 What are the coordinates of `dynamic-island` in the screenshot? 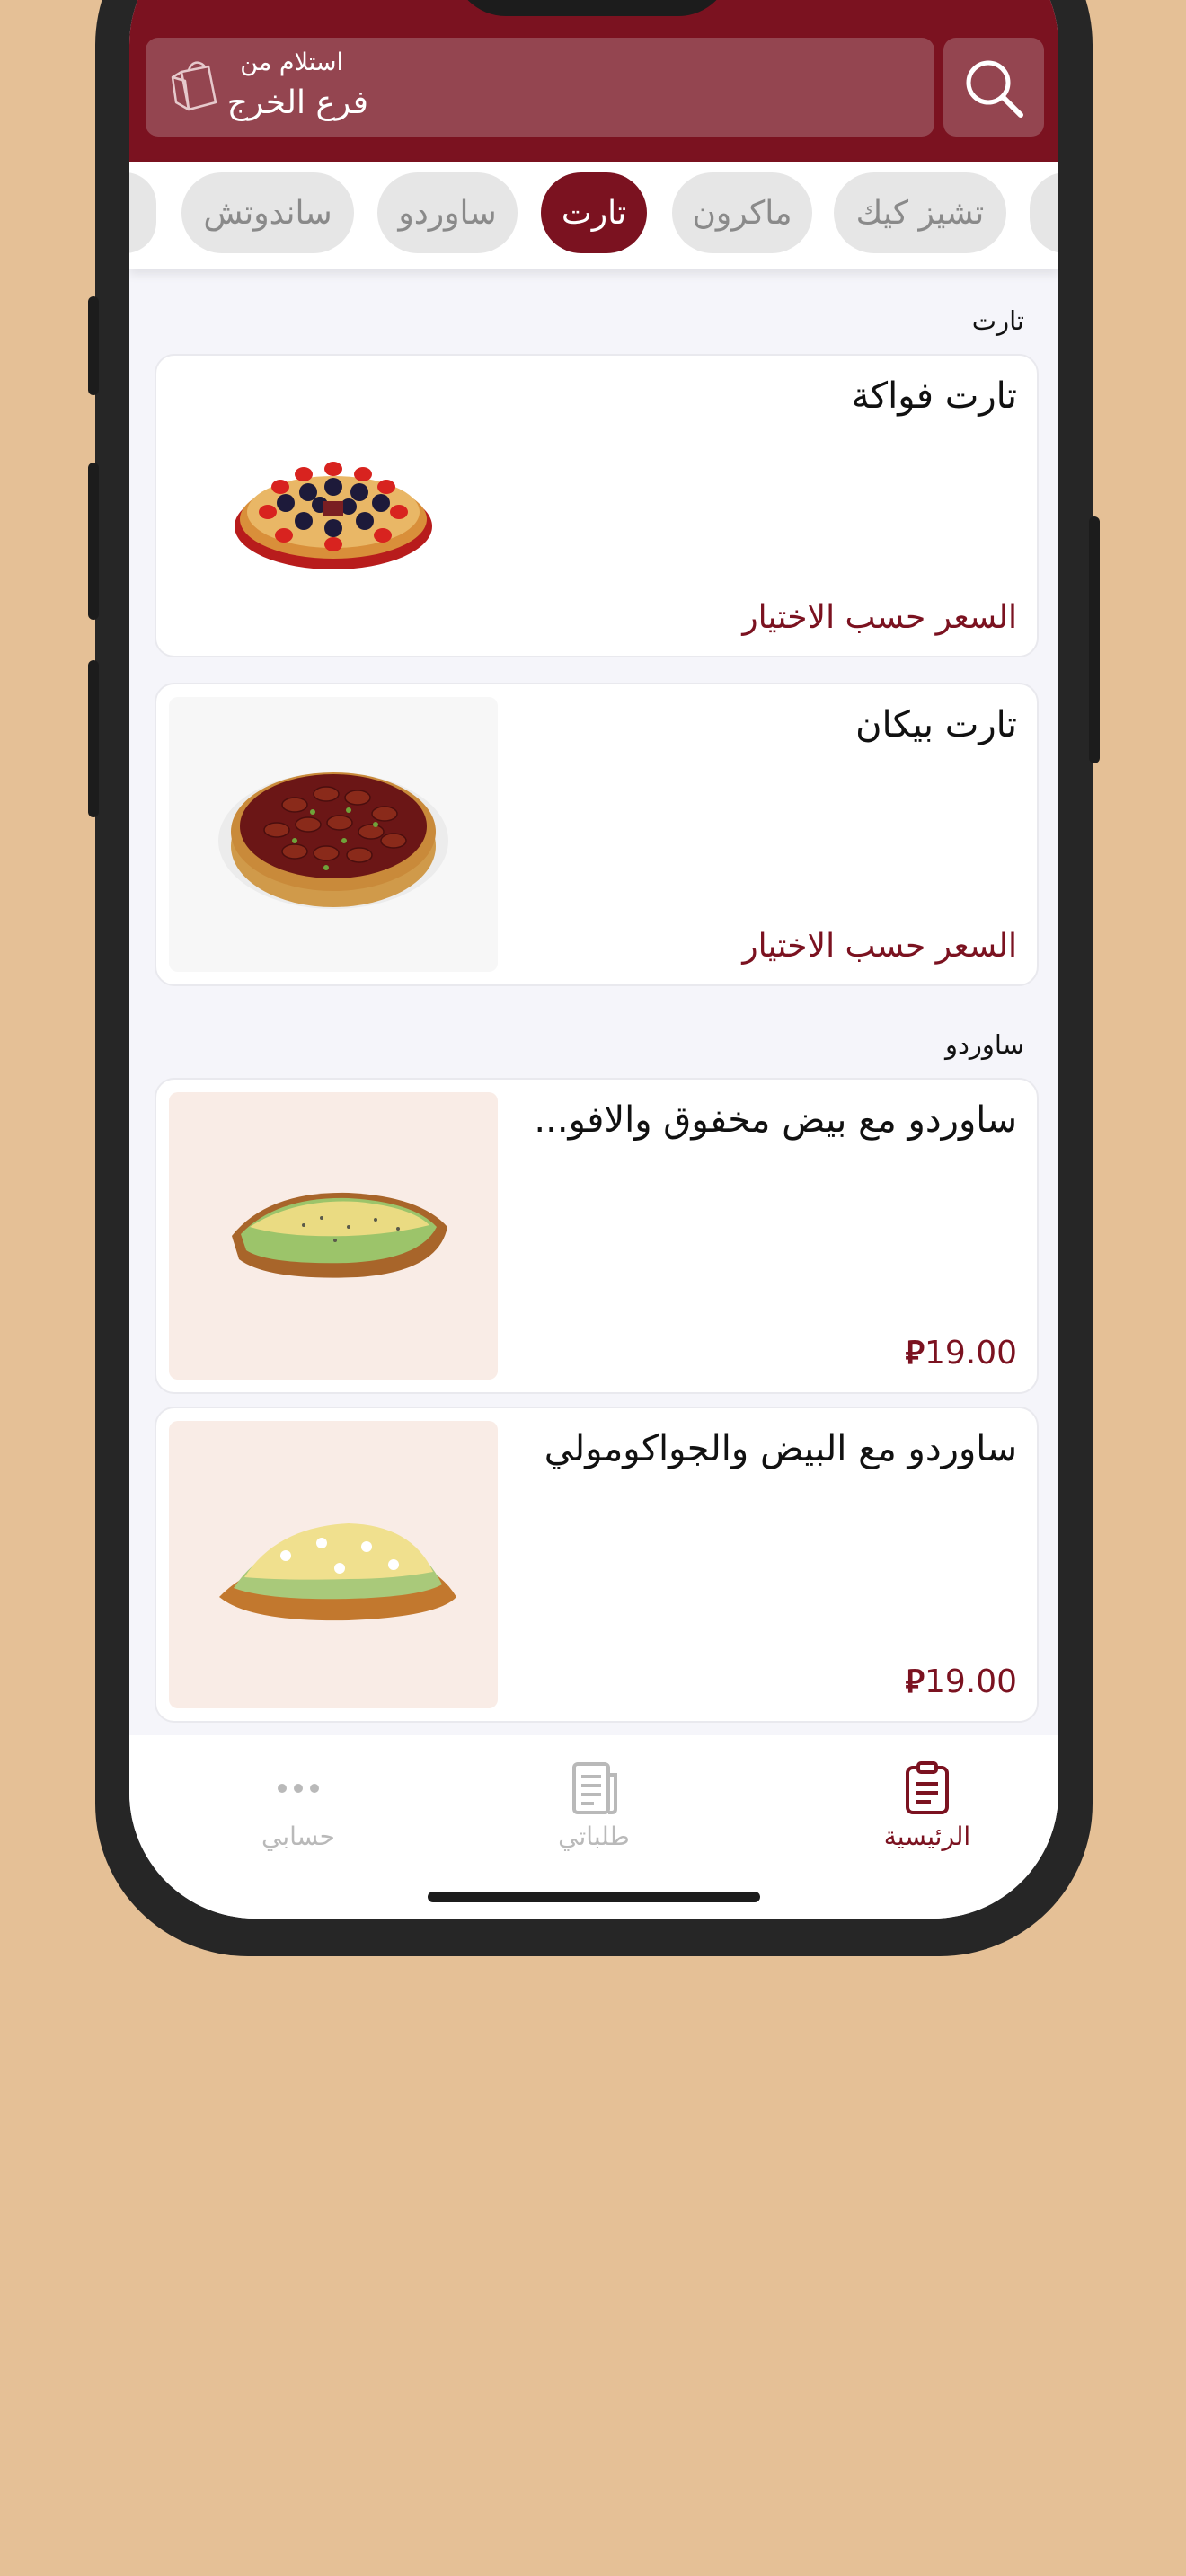 It's located at (592, 8).